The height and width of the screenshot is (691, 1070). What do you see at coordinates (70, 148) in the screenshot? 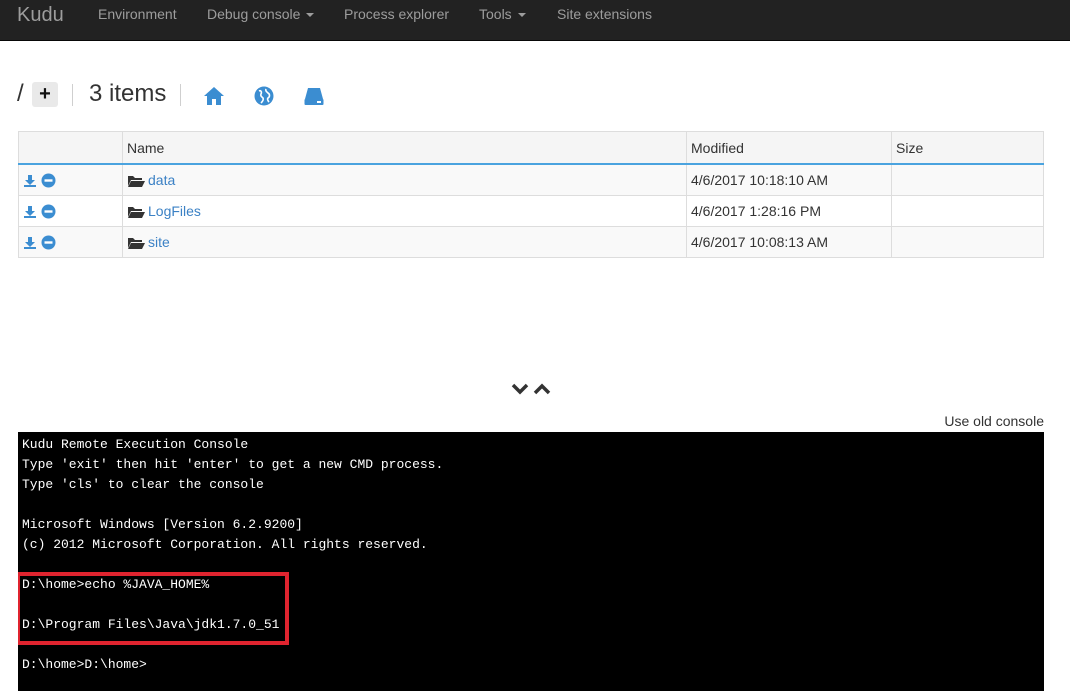
I see `actions-column-header` at bounding box center [70, 148].